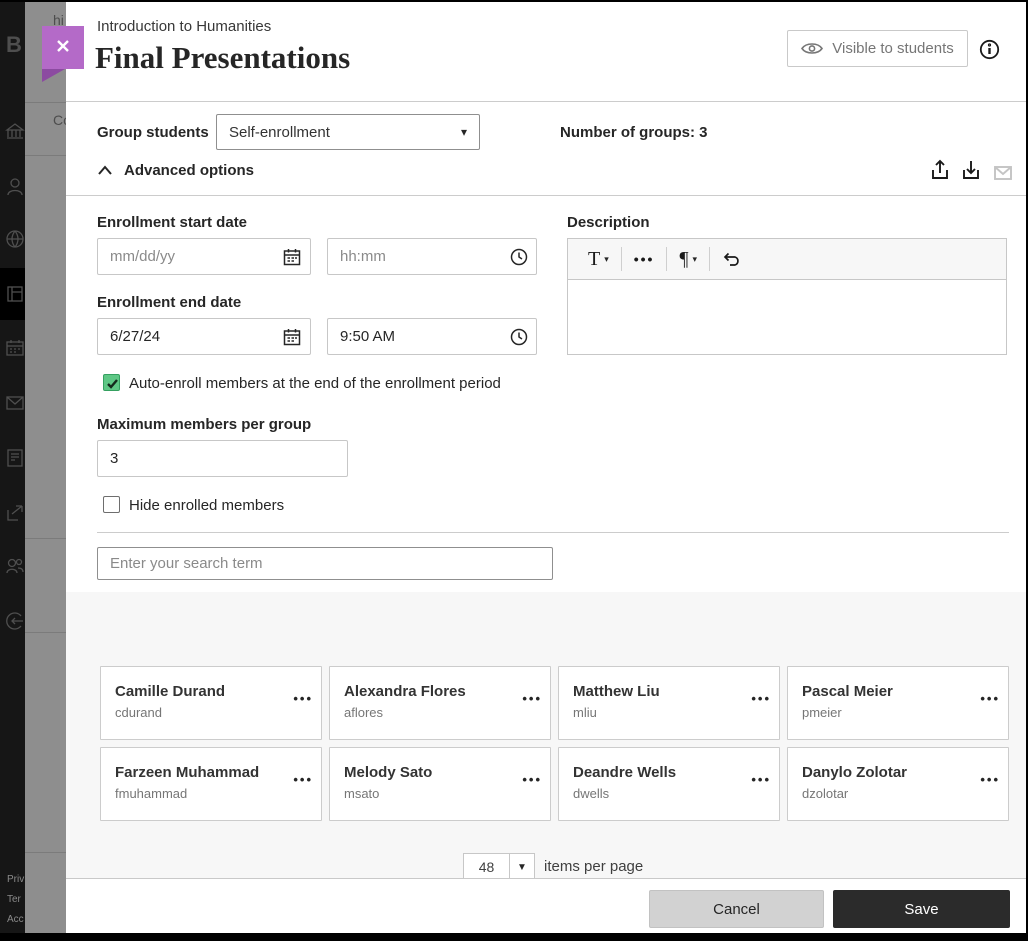  What do you see at coordinates (812, 48) in the screenshot?
I see `eye-icon` at bounding box center [812, 48].